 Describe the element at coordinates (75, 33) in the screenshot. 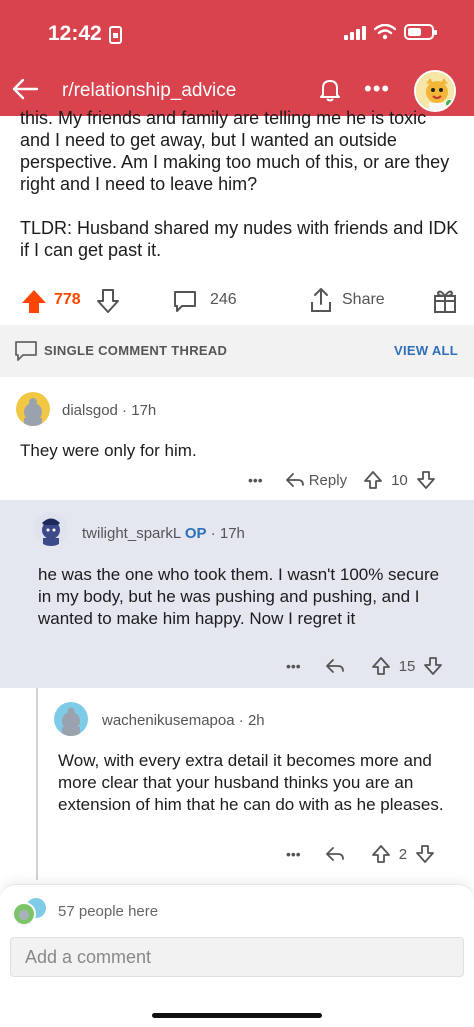

I see `status-time: 12:42` at that location.